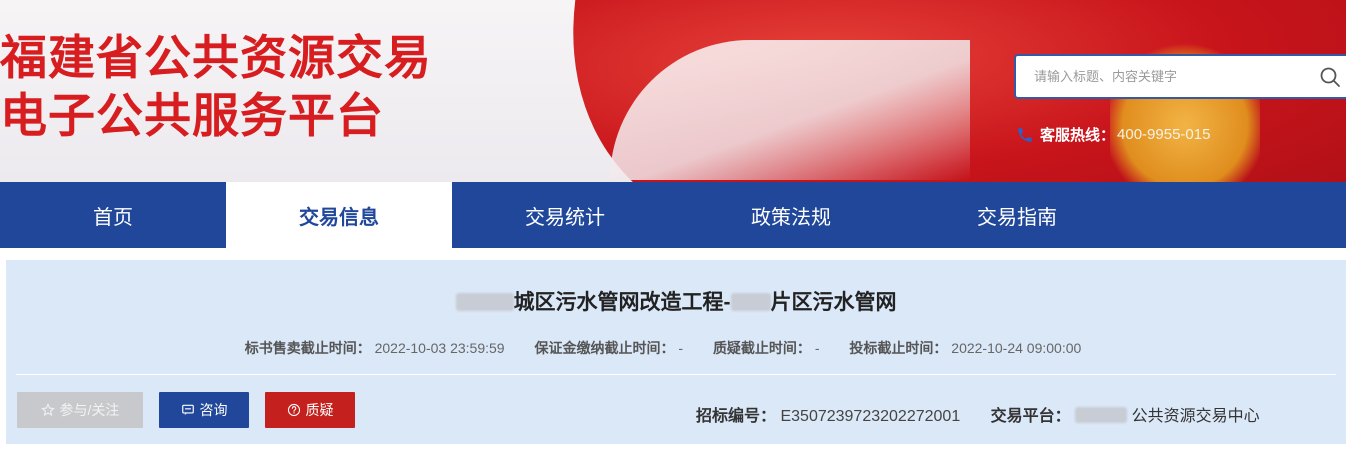 This screenshot has width=1346, height=450. I want to click on follow-label: 参与/关注, so click(89, 410).